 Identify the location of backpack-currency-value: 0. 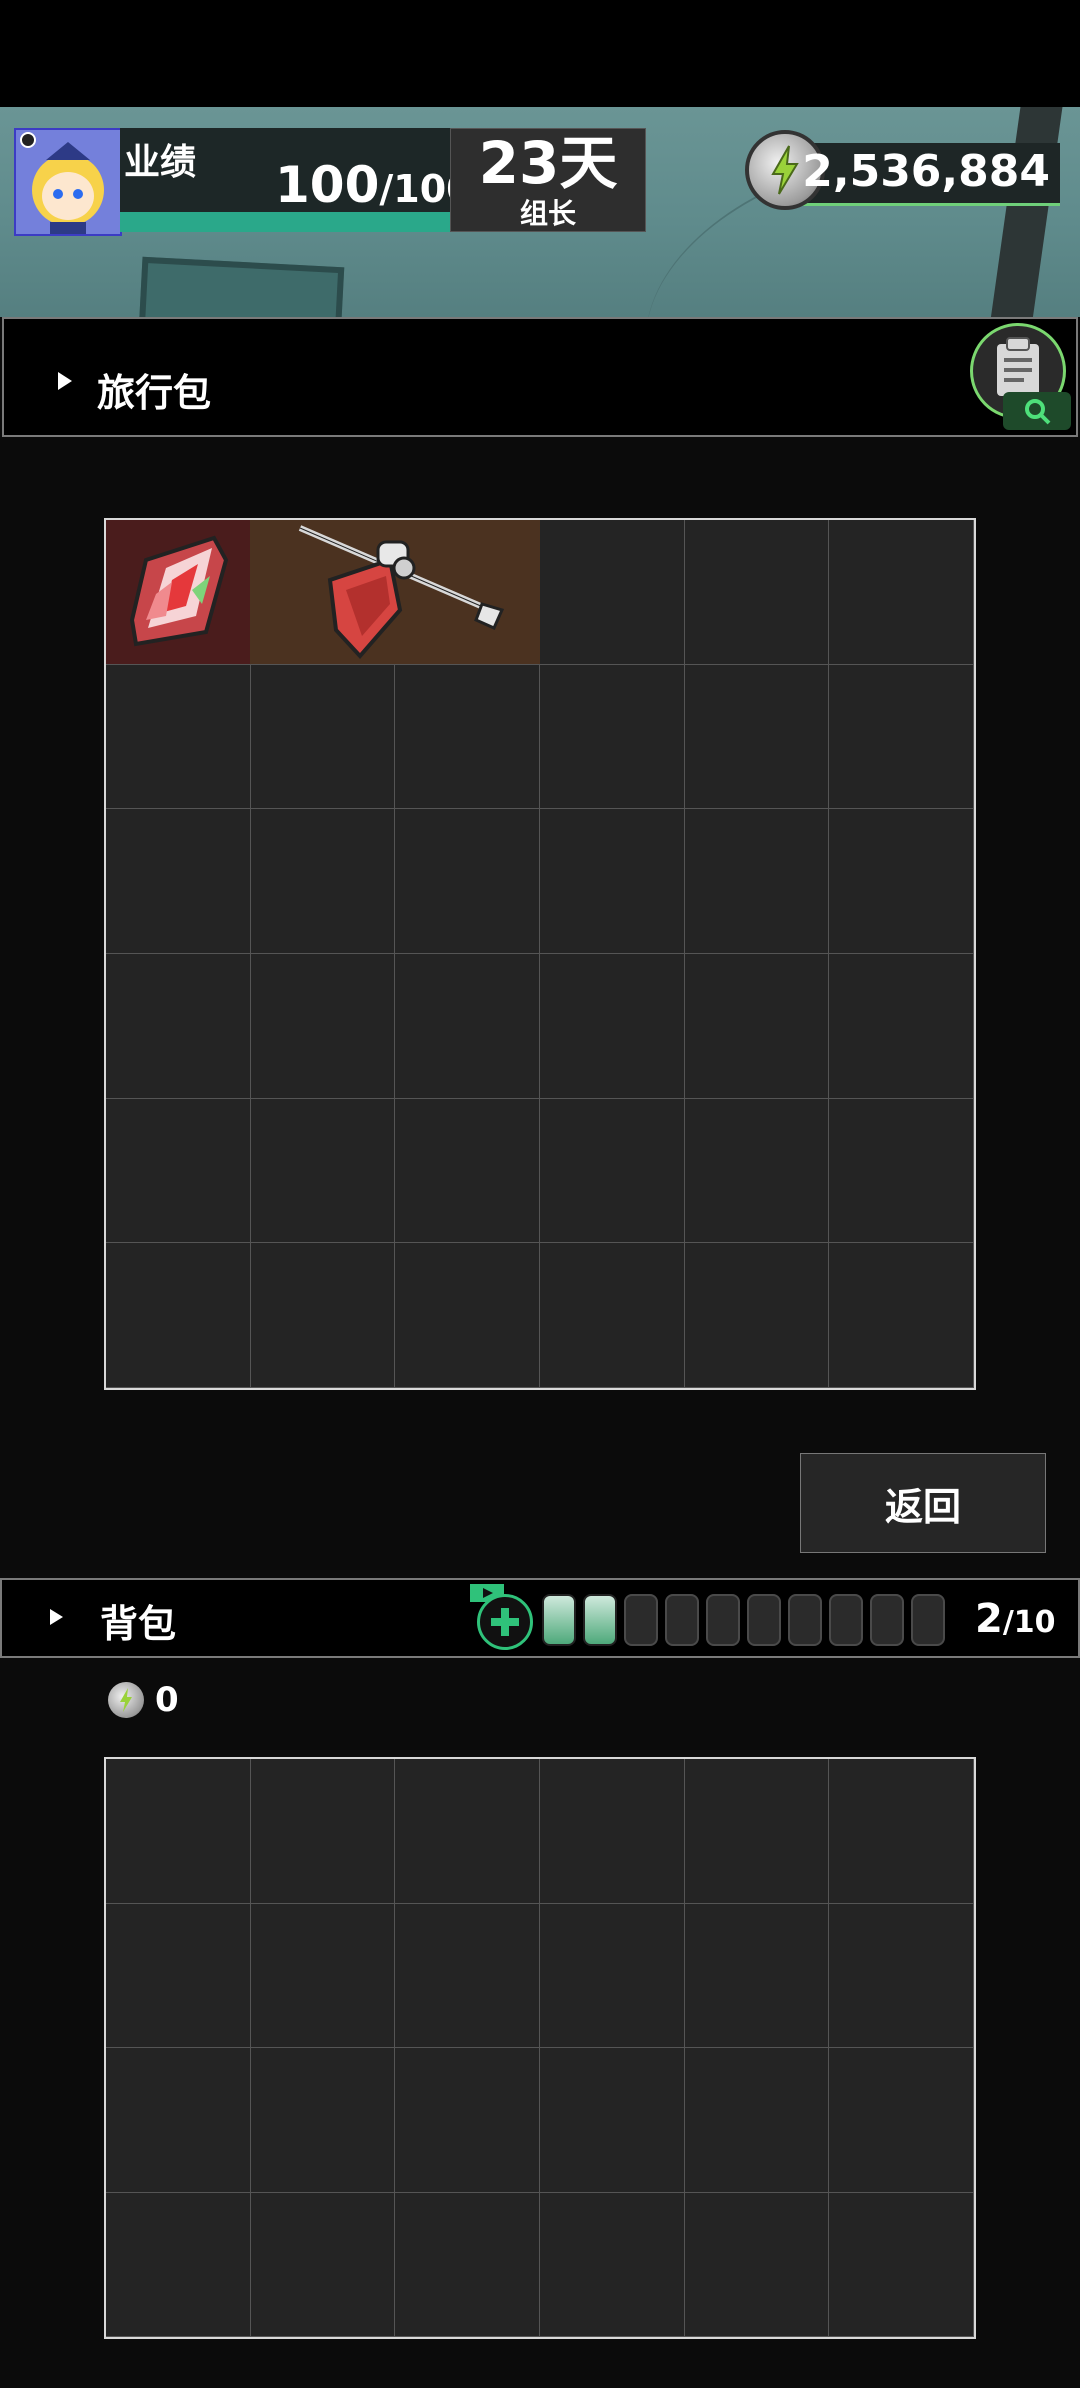
(167, 1700).